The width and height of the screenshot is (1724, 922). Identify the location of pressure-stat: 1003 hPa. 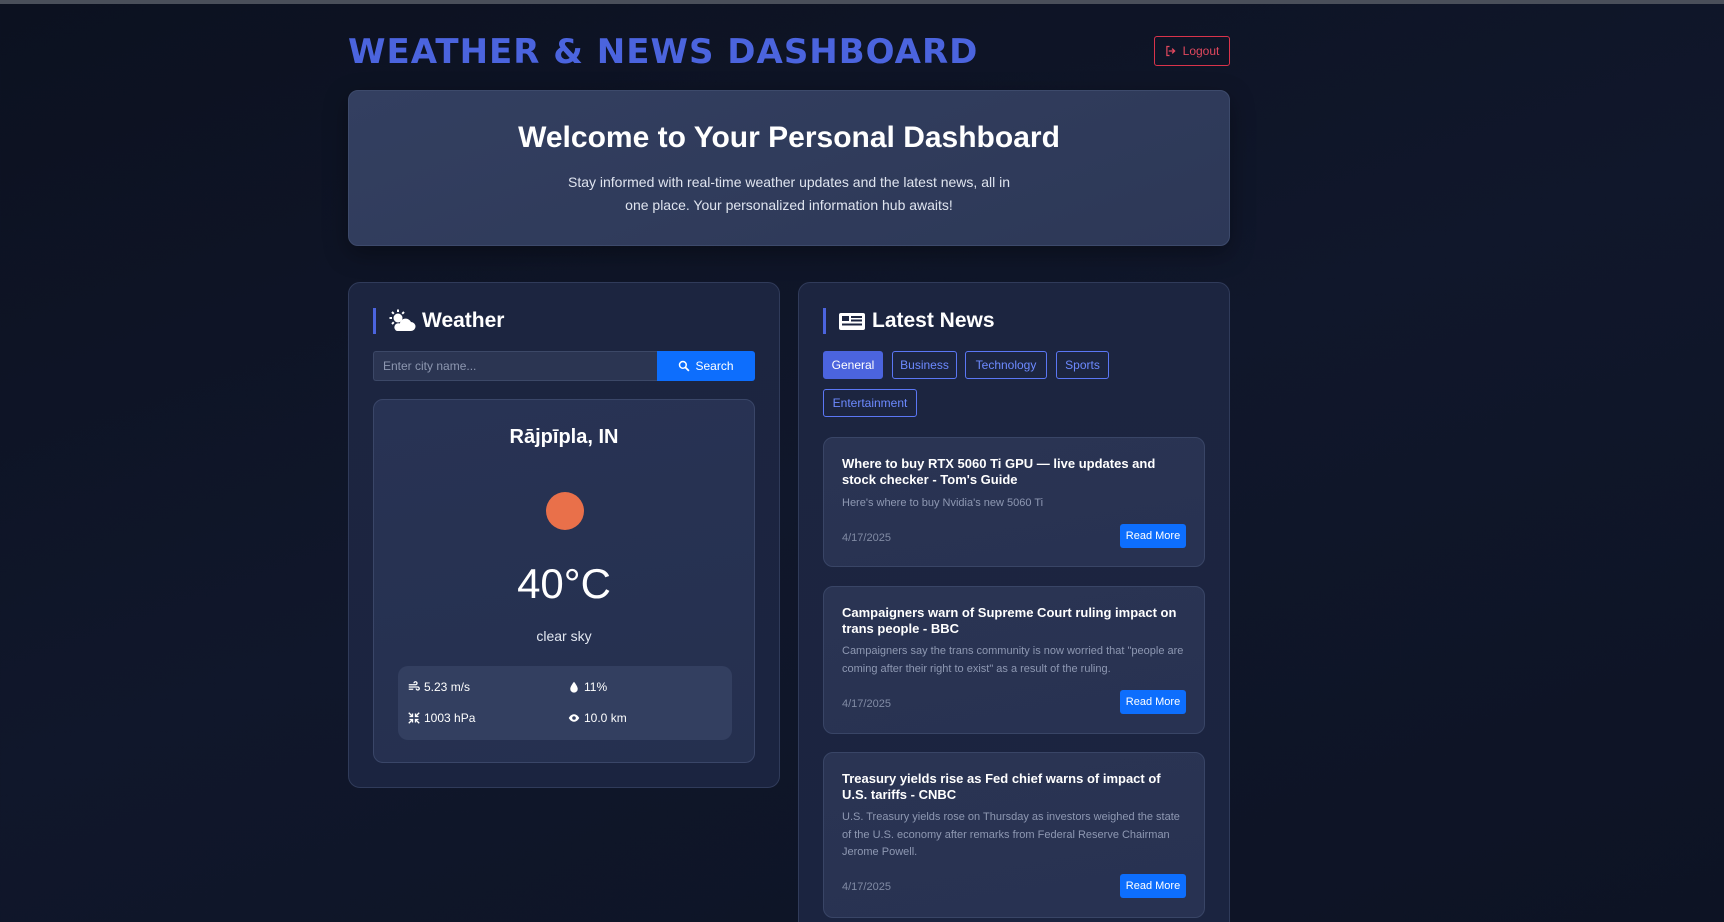
(441, 718).